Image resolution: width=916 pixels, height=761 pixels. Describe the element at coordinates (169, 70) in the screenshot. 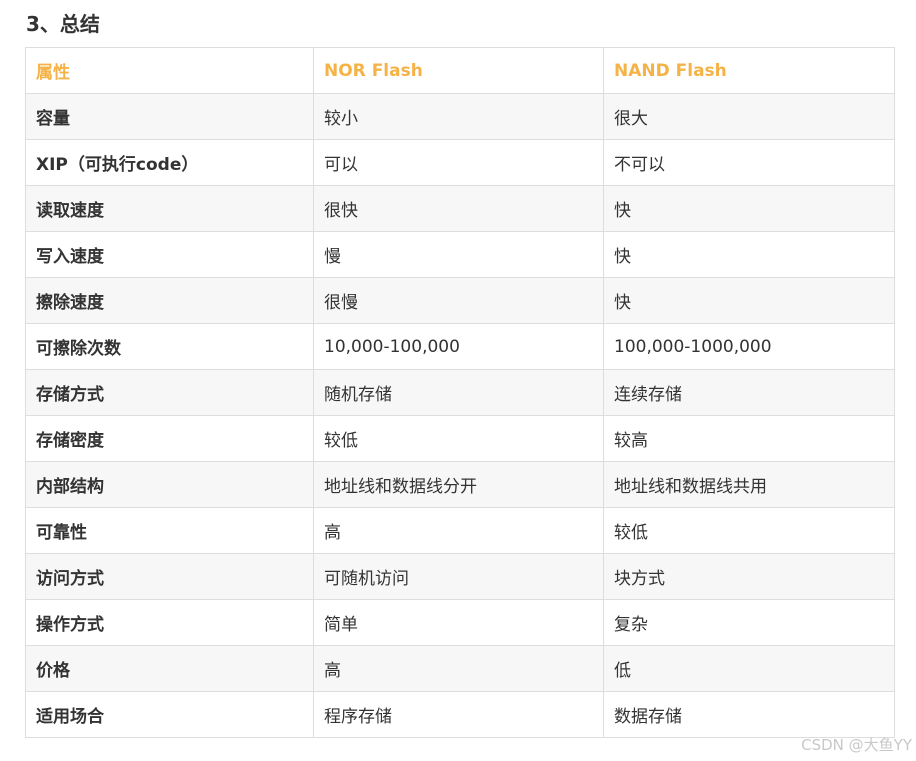

I see `header-cell-attribute: 属性` at that location.